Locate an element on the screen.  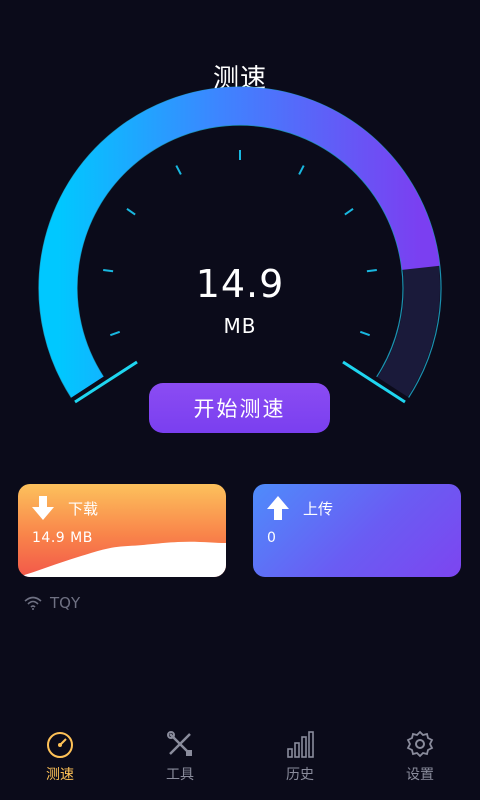
speedometer-icon is located at coordinates (60, 745).